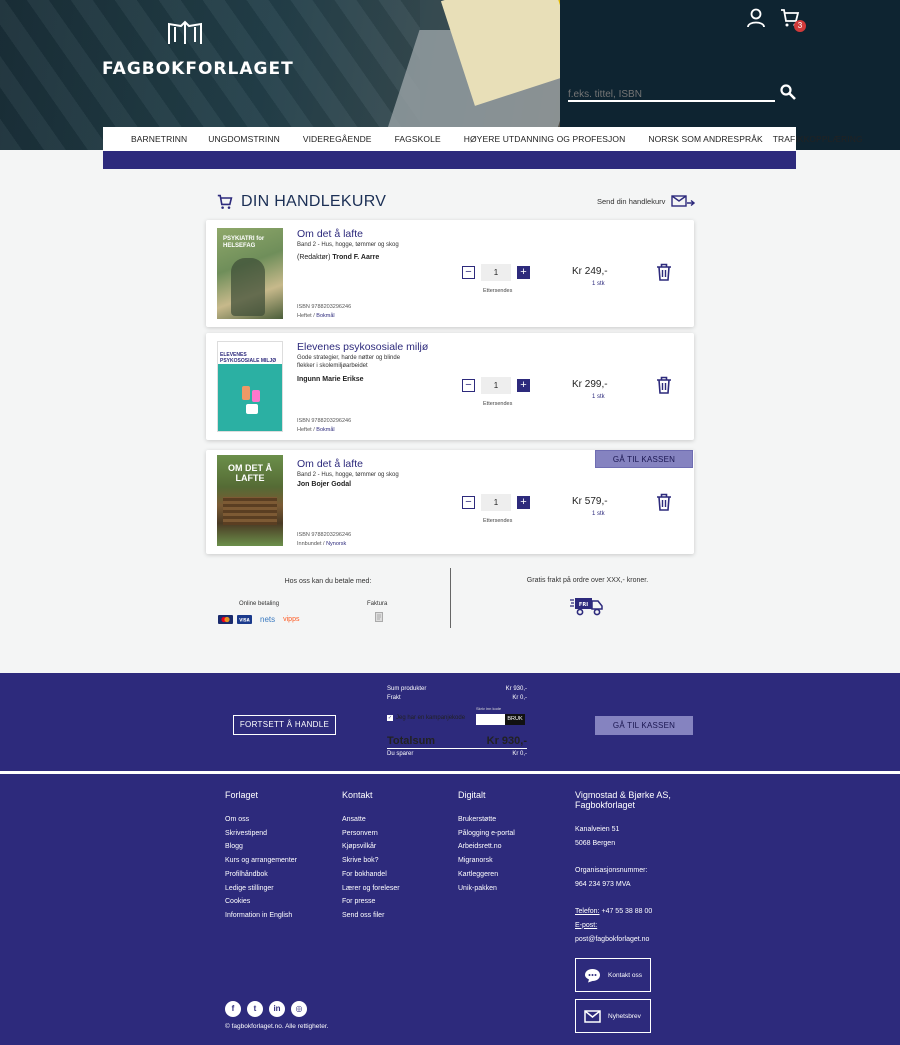 Image resolution: width=900 pixels, height=1045 pixels. What do you see at coordinates (261, 902) in the screenshot?
I see `footer-link: Cookies` at bounding box center [261, 902].